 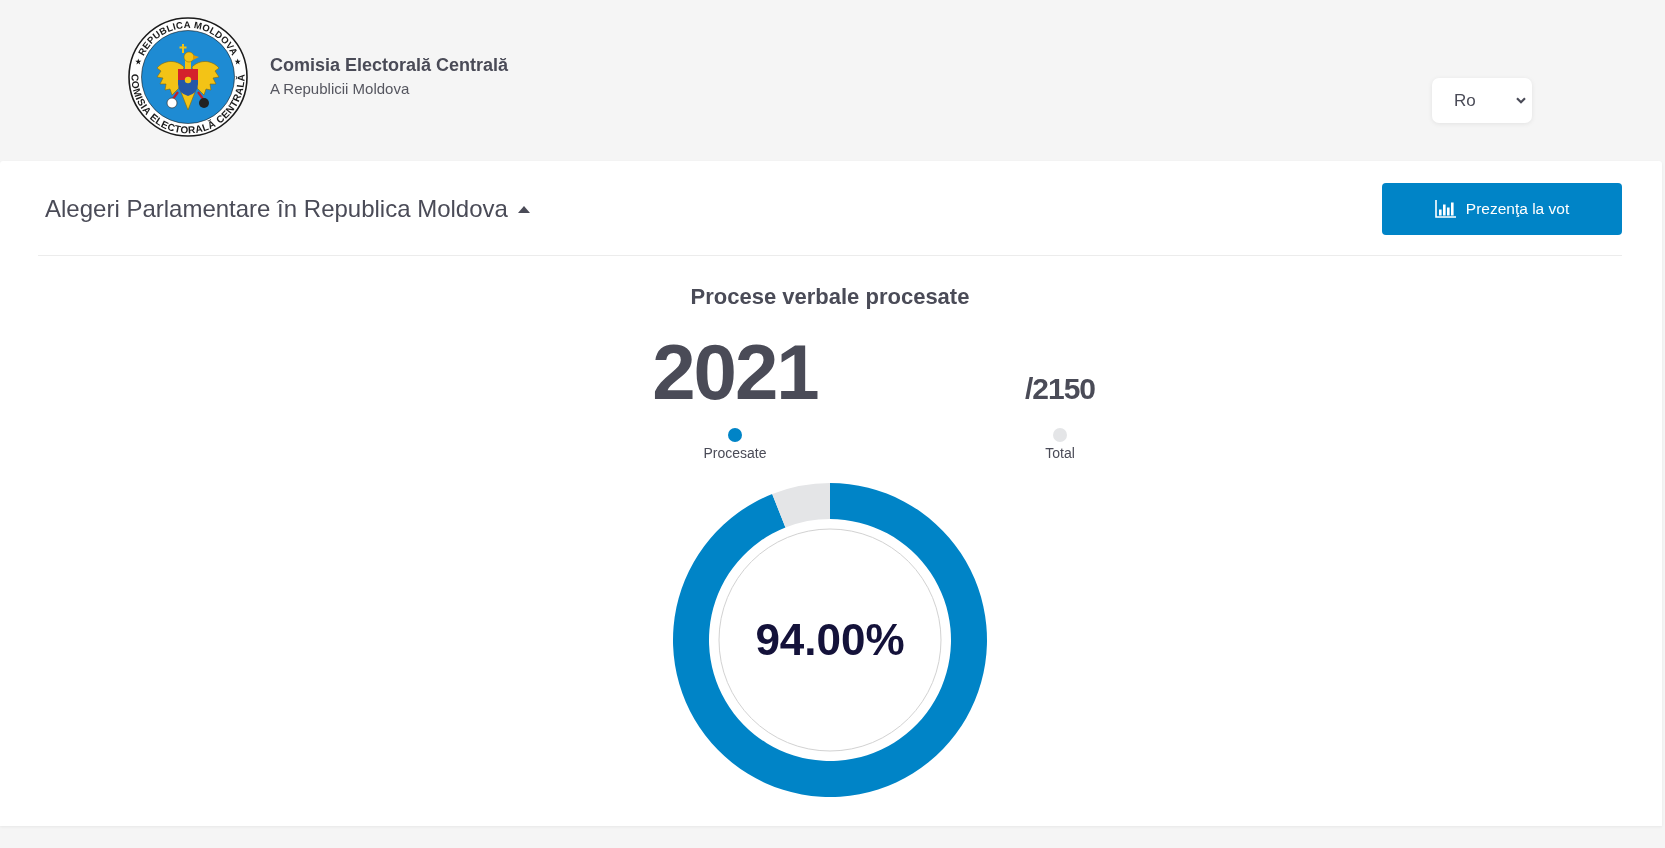 What do you see at coordinates (340, 89) in the screenshot?
I see `organization-subtitle: A Republicii Moldova` at bounding box center [340, 89].